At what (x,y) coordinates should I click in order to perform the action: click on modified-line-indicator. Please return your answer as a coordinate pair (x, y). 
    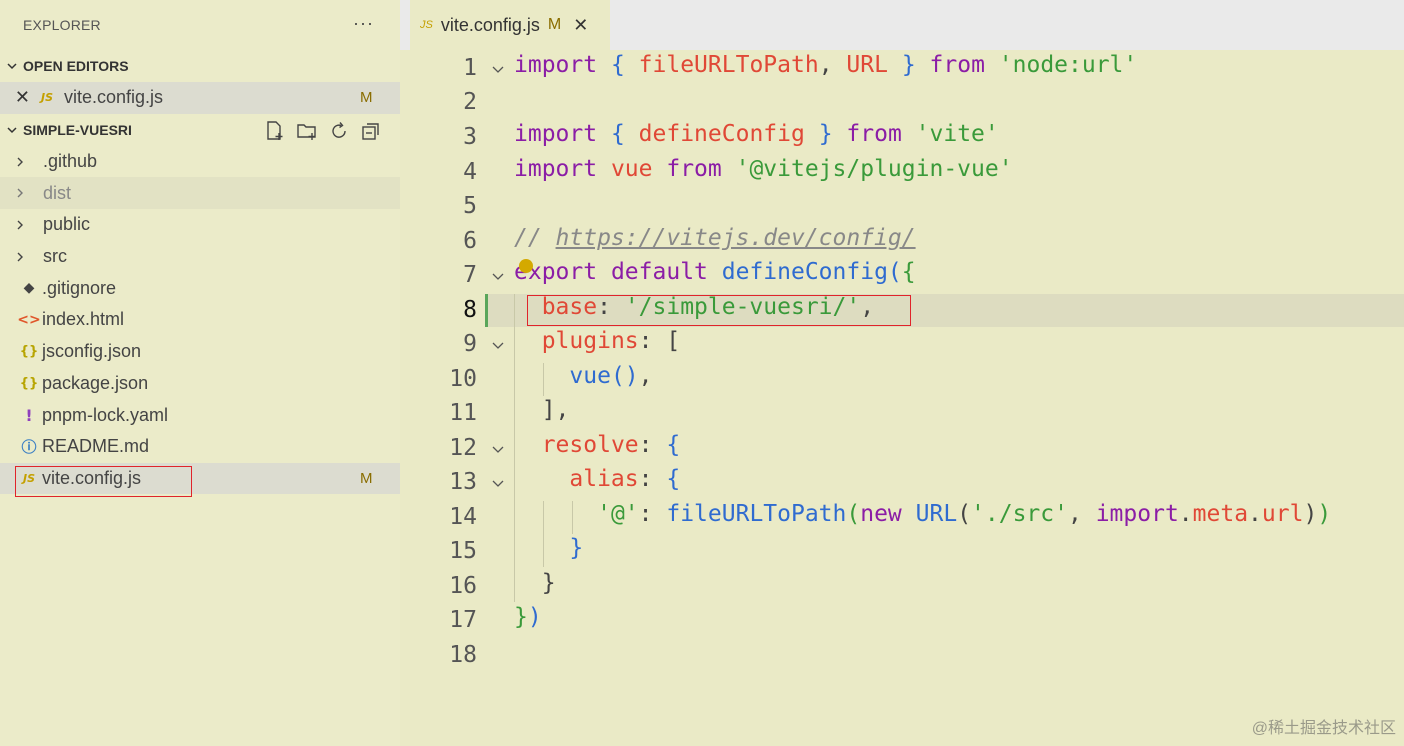
    Looking at the image, I should click on (486, 310).